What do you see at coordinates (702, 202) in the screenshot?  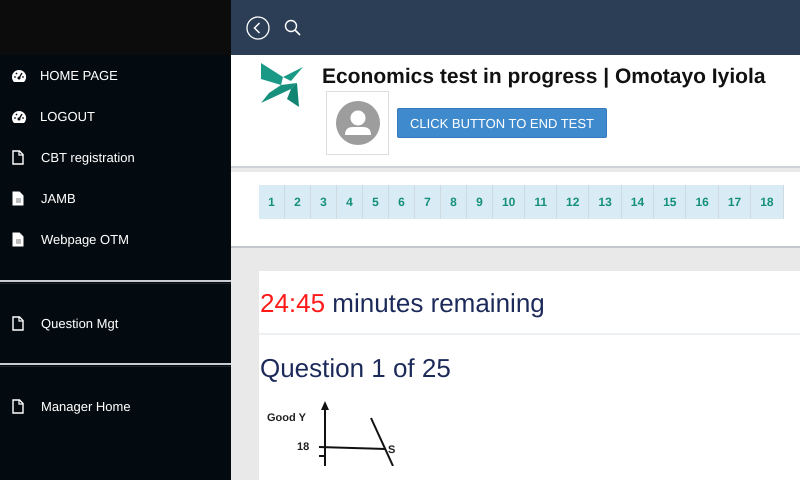 I see `question-number-button: 16` at bounding box center [702, 202].